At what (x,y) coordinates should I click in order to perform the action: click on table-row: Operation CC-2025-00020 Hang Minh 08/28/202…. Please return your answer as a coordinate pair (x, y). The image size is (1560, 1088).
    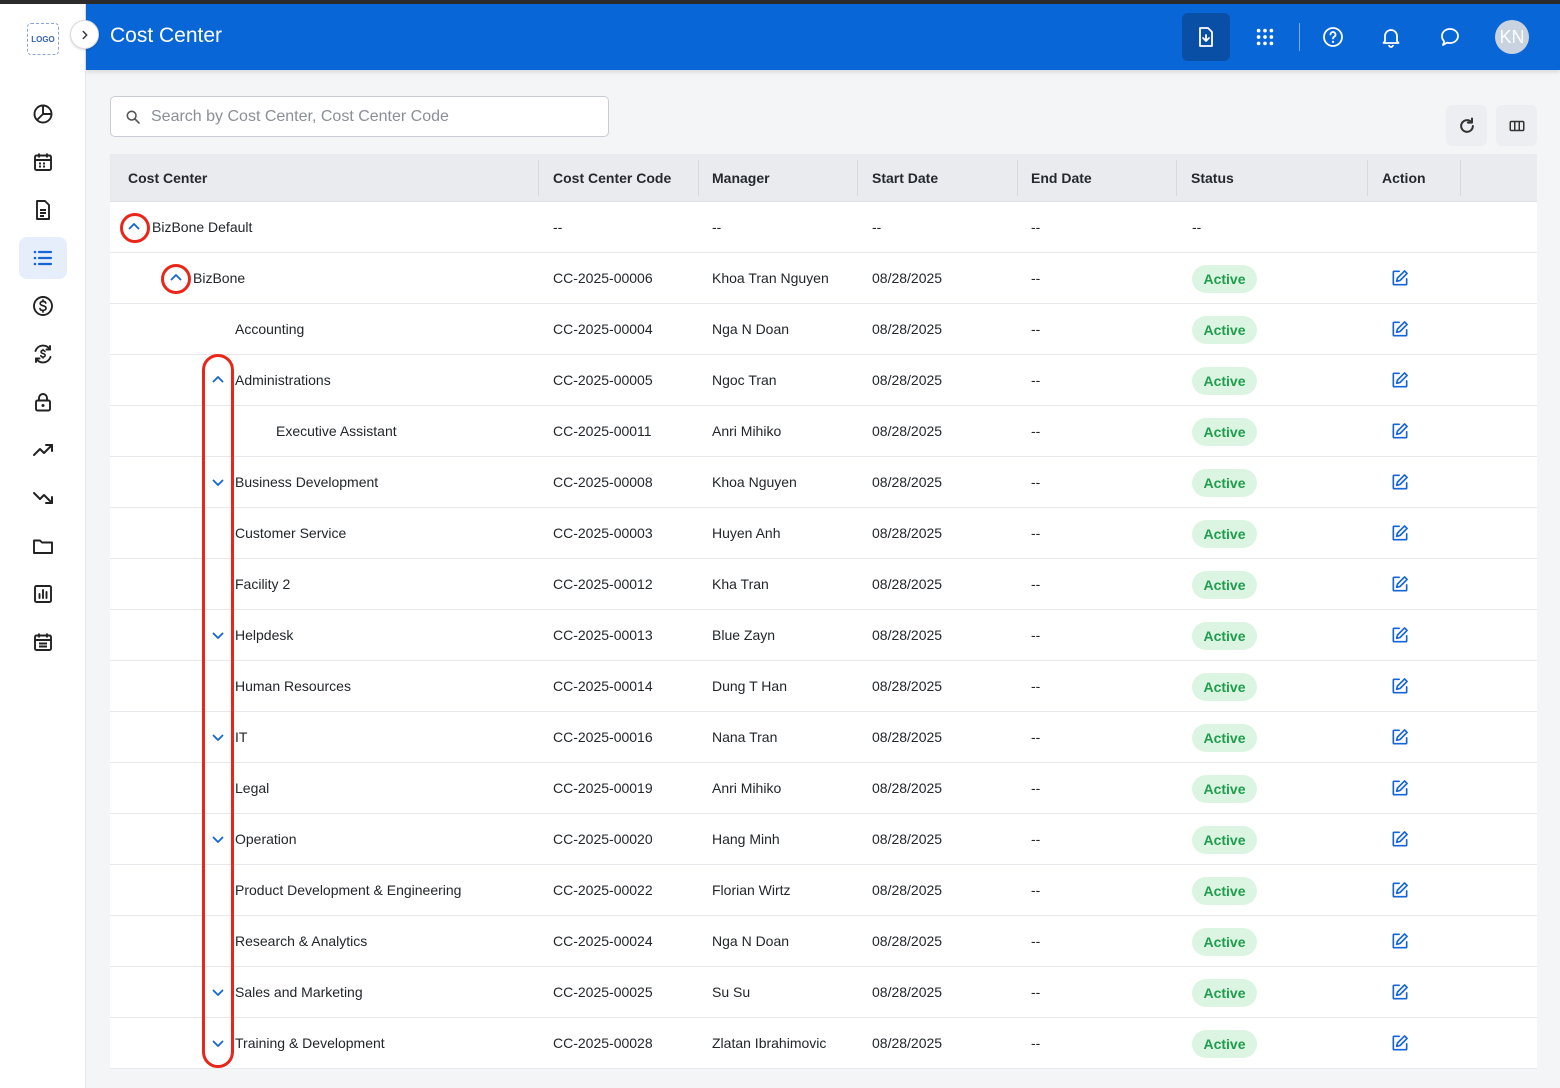
    Looking at the image, I should click on (823, 839).